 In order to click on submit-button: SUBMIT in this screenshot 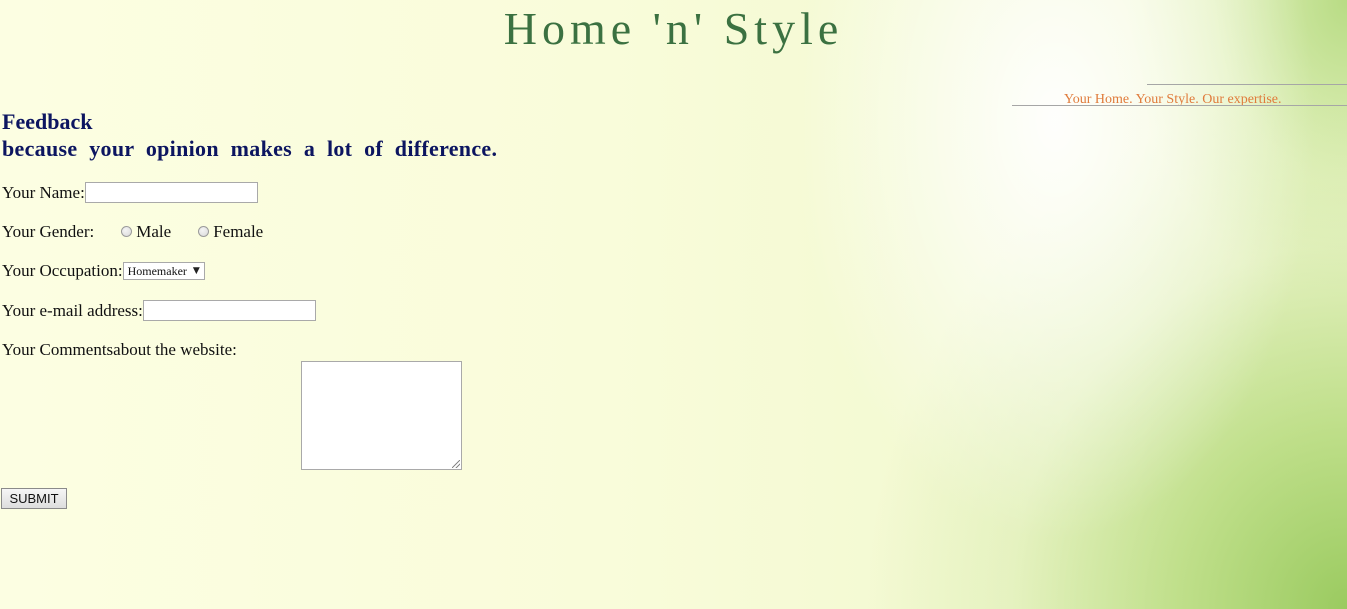, I will do `click(34, 498)`.